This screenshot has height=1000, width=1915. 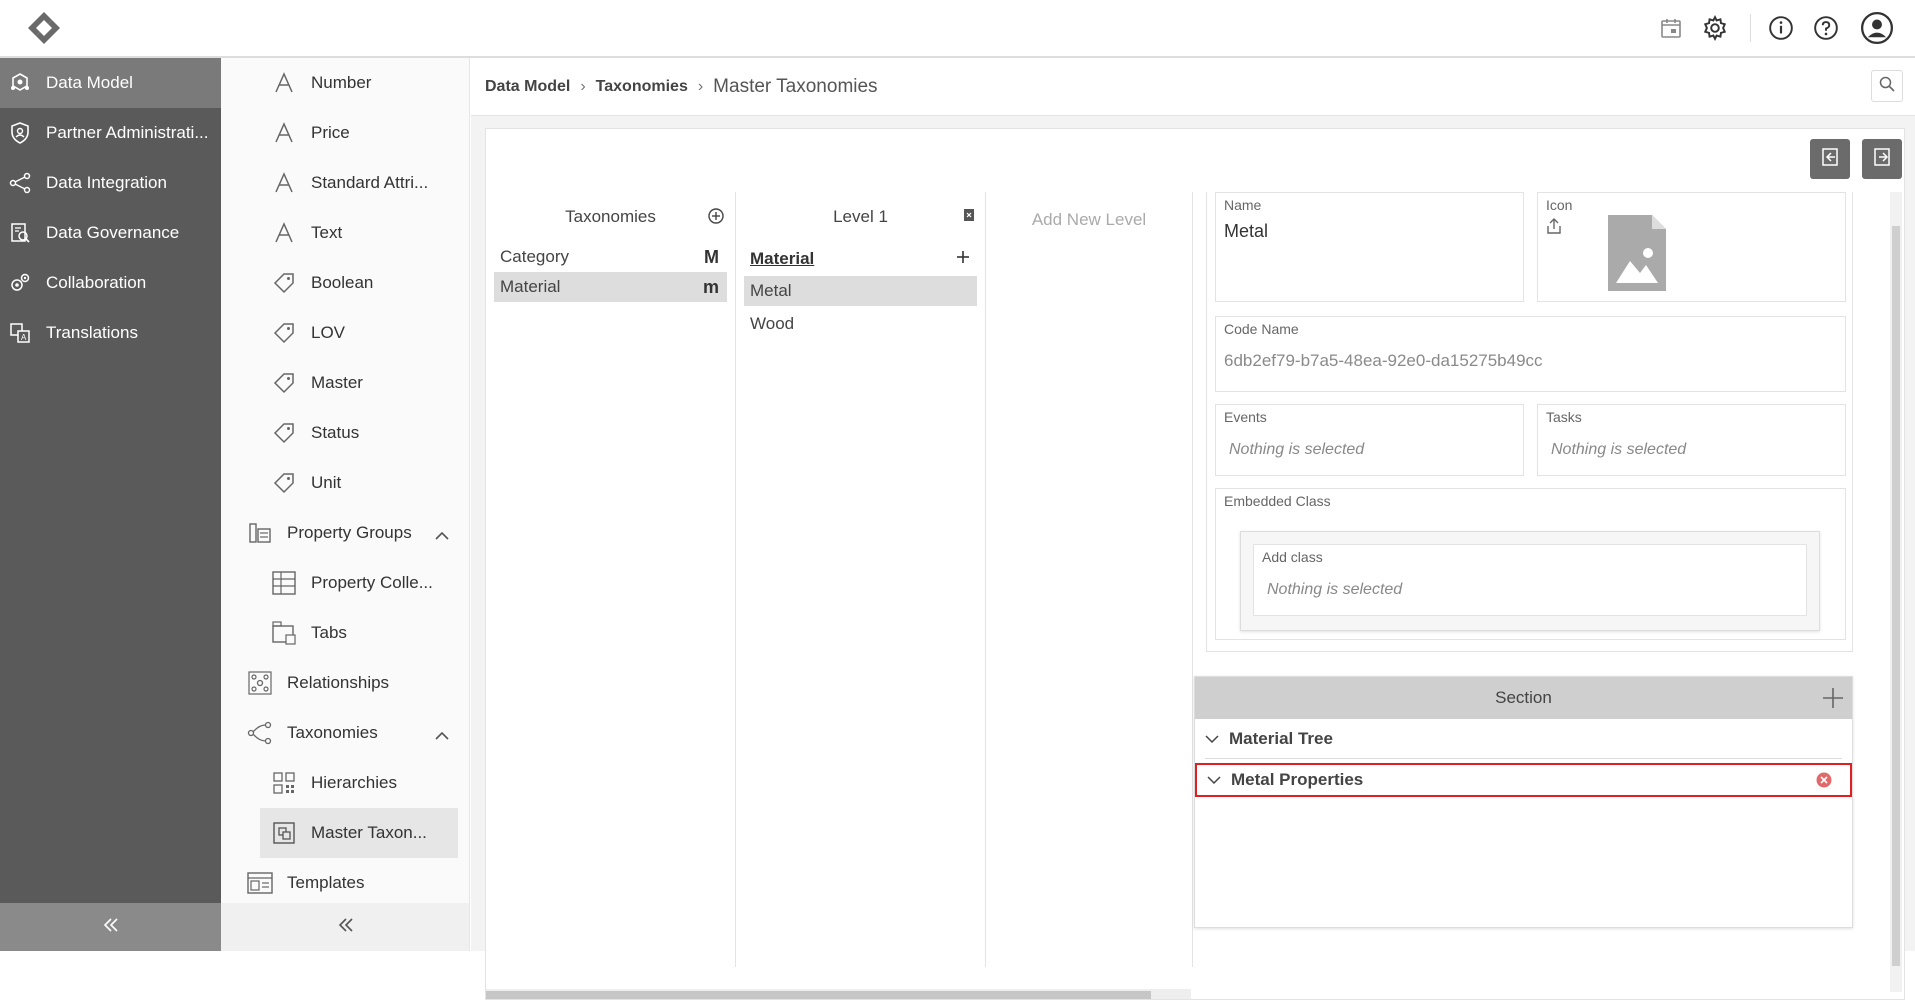 What do you see at coordinates (96, 282) in the screenshot?
I see `sidebar-item-label: Collaboration` at bounding box center [96, 282].